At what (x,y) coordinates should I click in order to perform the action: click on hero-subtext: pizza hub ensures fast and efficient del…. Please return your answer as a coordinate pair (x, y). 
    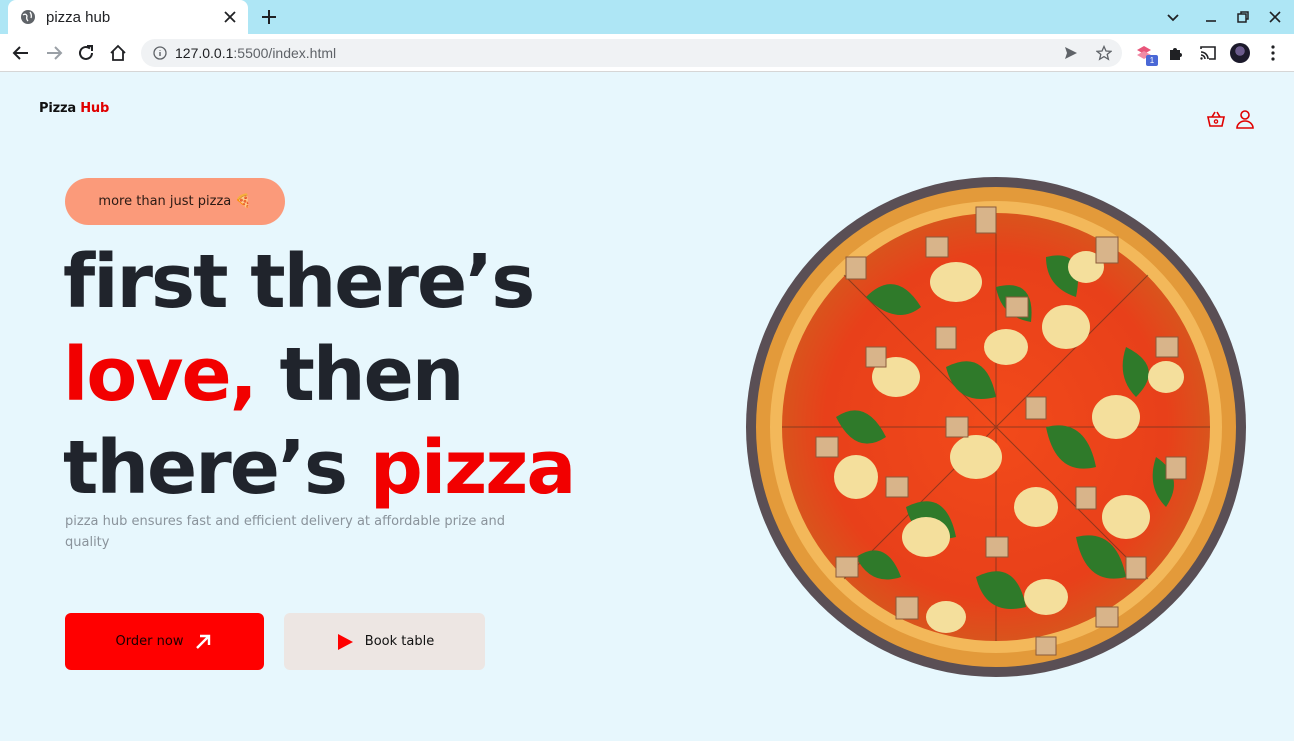
    Looking at the image, I should click on (285, 532).